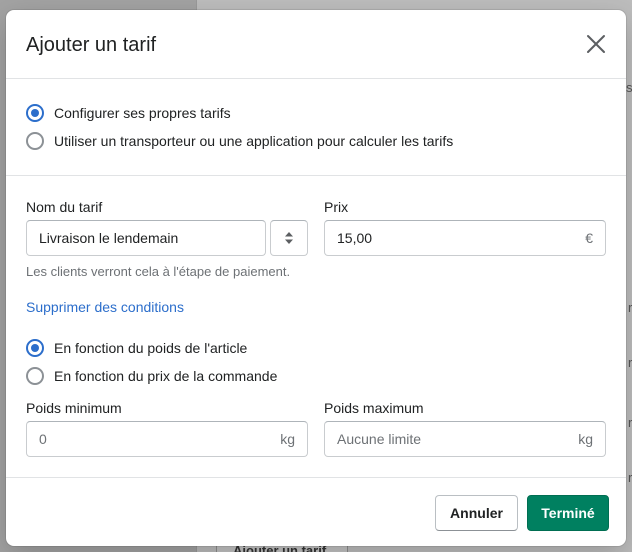 Image resolution: width=632 pixels, height=552 pixels. Describe the element at coordinates (465, 238) in the screenshot. I see `price-input: 15,00 €` at that location.